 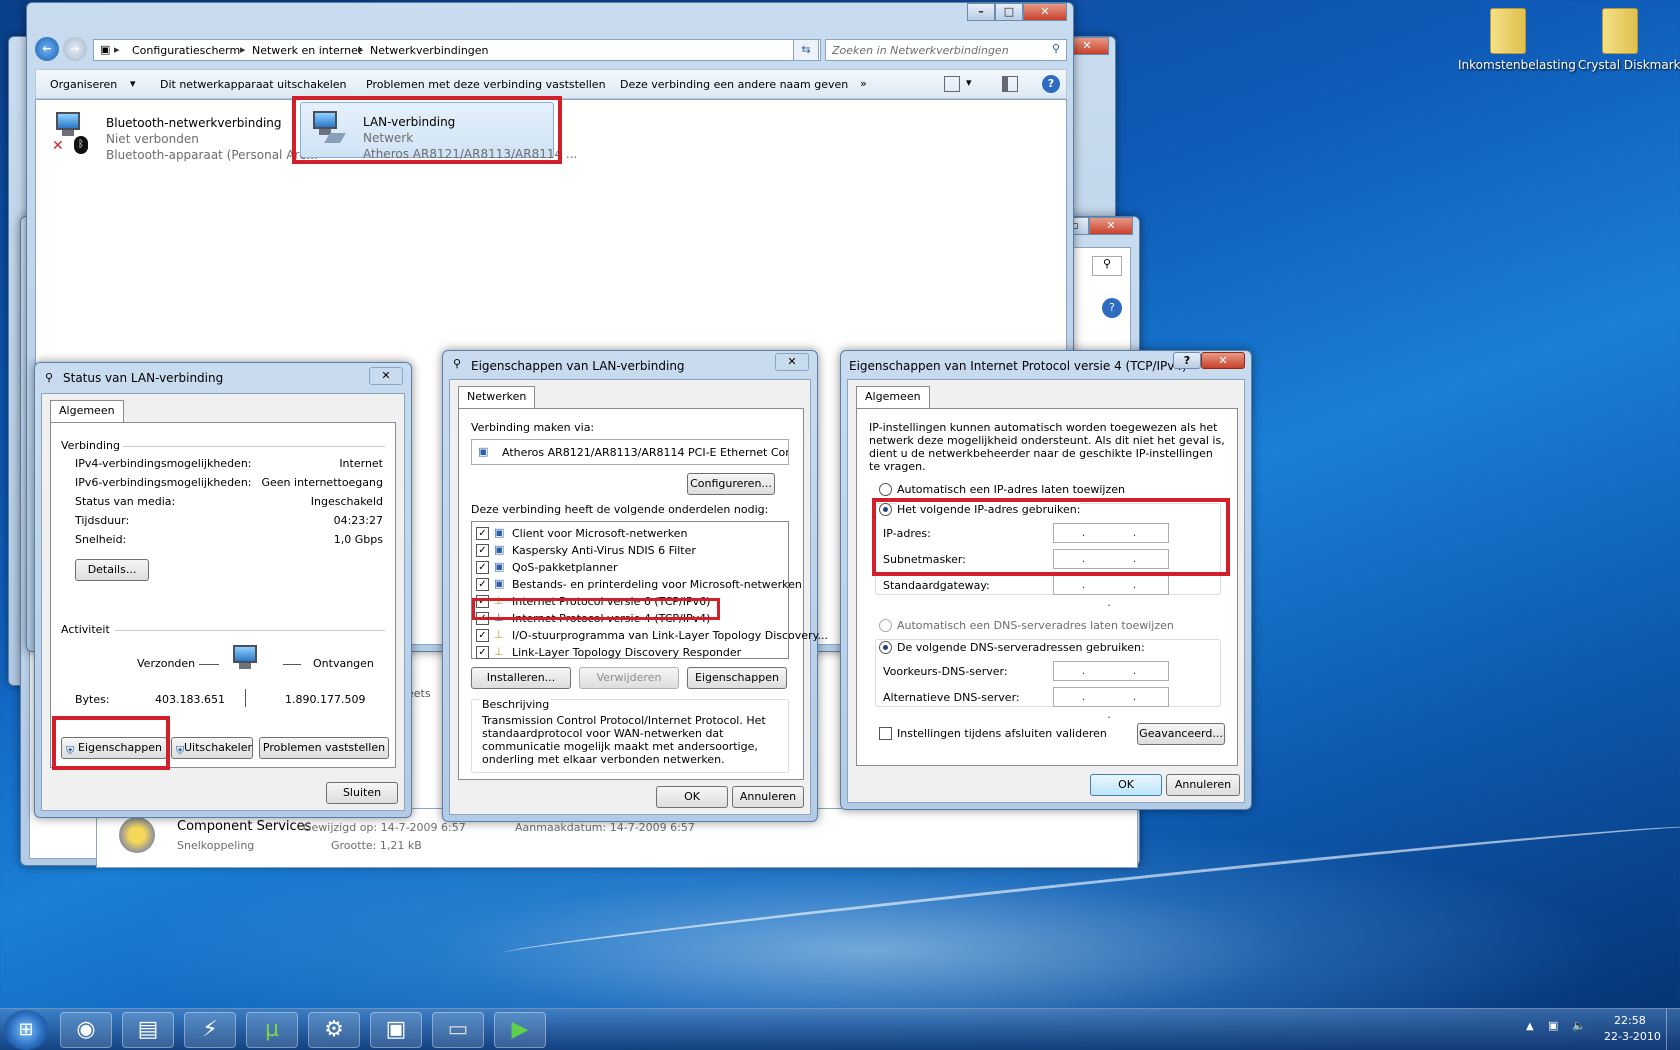 What do you see at coordinates (1629, 65) in the screenshot?
I see `desktop-item-crystal-diskmark: Crystal Diskmark` at bounding box center [1629, 65].